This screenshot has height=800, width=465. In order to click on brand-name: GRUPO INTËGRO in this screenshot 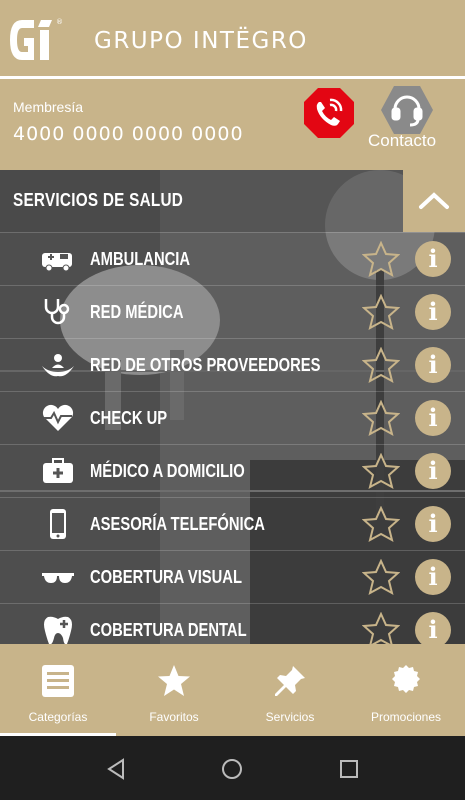, I will do `click(201, 41)`.